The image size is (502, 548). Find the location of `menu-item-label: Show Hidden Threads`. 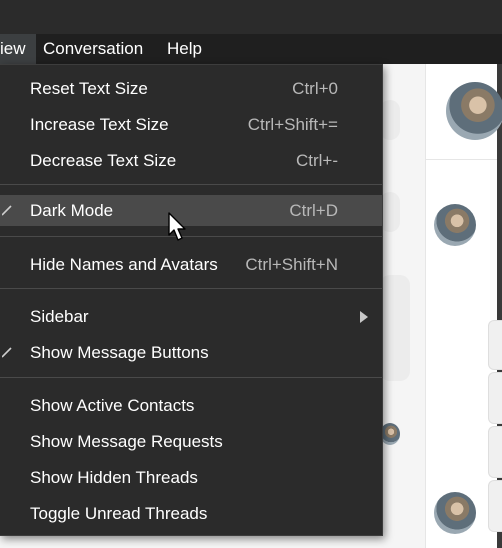

menu-item-label: Show Hidden Threads is located at coordinates (114, 477).